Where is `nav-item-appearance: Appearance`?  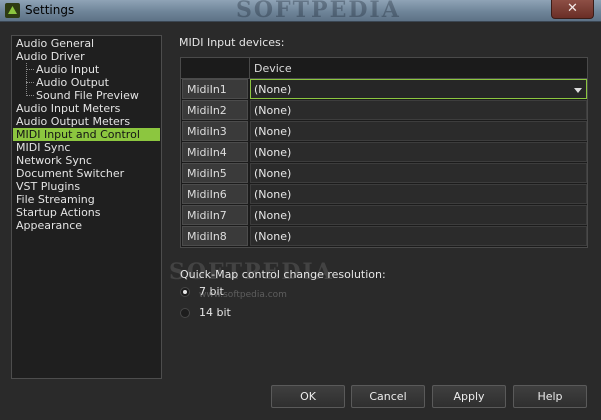
nav-item-appearance: Appearance is located at coordinates (47, 225).